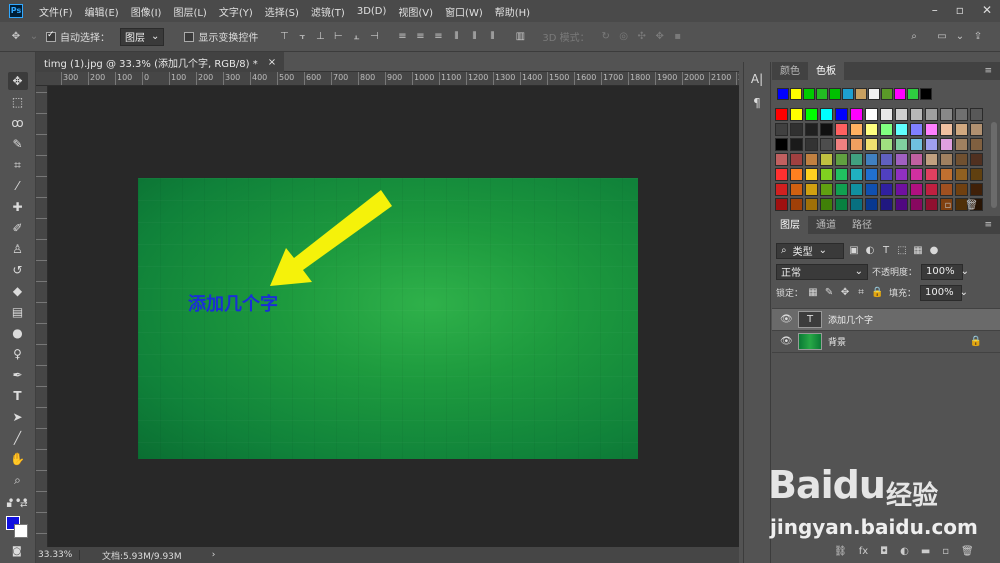 Image resolution: width=1000 pixels, height=563 pixels. Describe the element at coordinates (934, 250) in the screenshot. I see `filter-toggle-icon: ●` at that location.